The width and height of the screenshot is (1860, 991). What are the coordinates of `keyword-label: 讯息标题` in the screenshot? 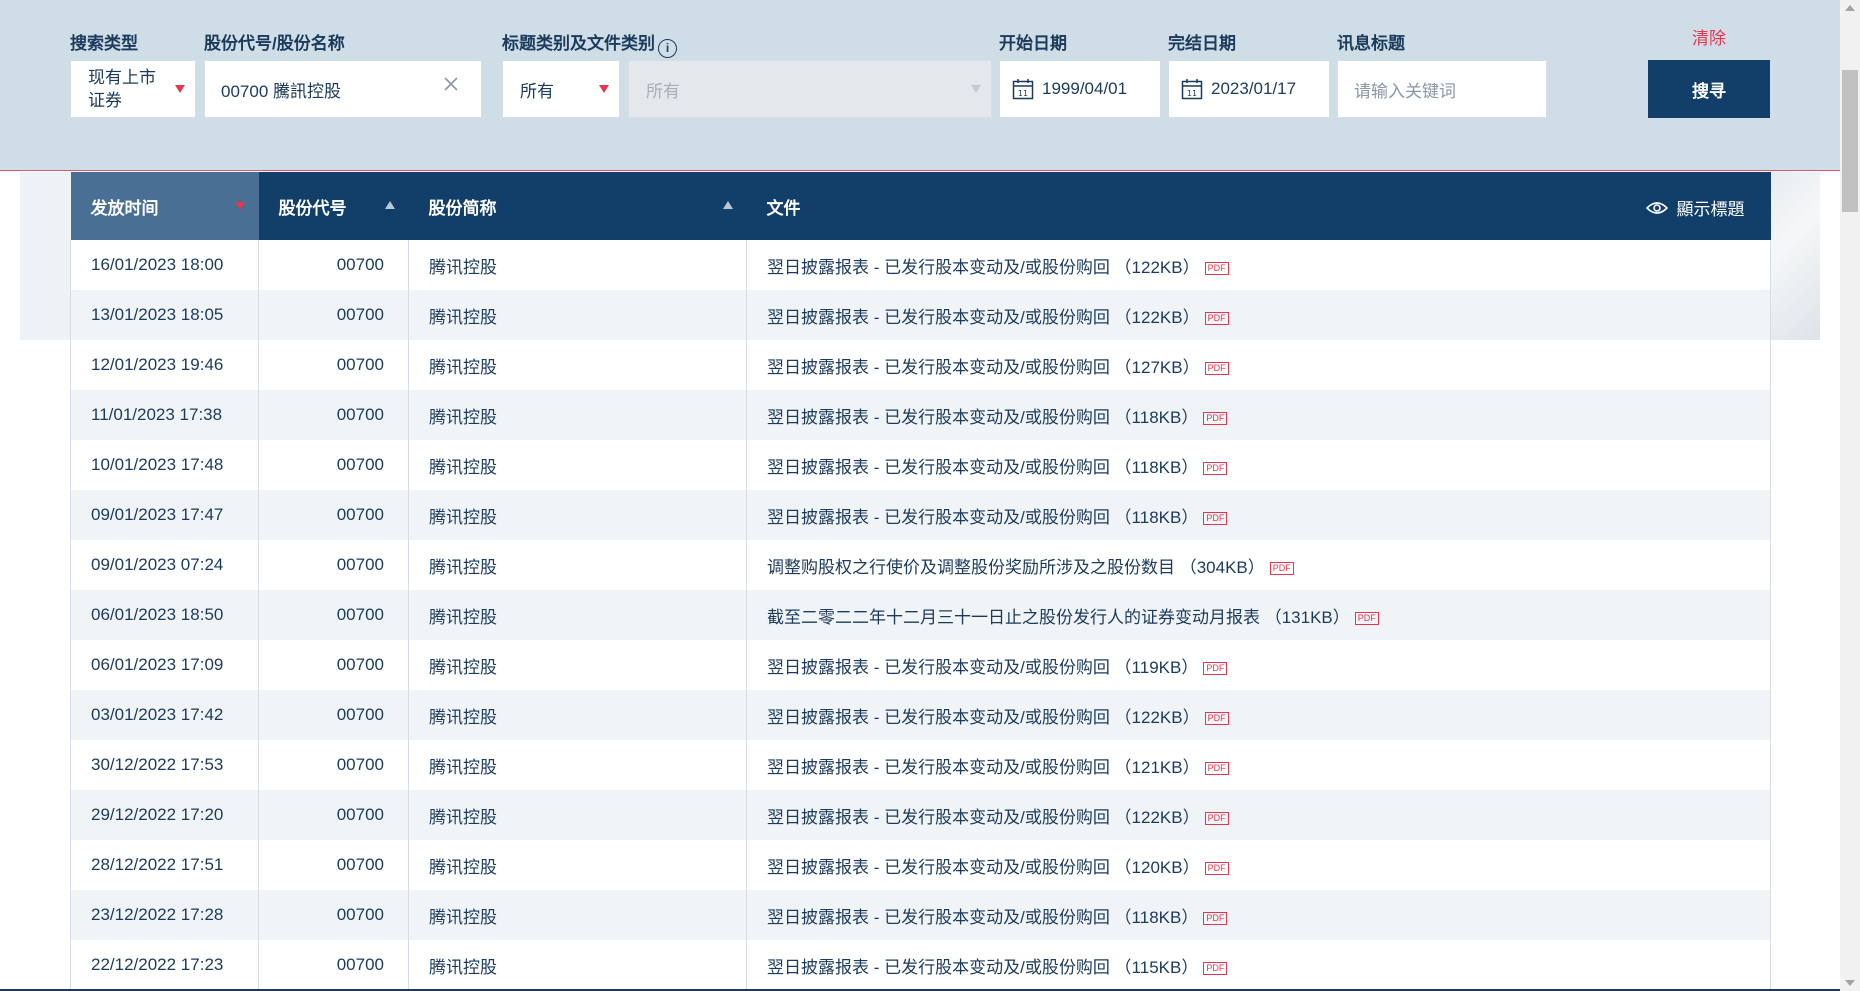 It's located at (1371, 43).